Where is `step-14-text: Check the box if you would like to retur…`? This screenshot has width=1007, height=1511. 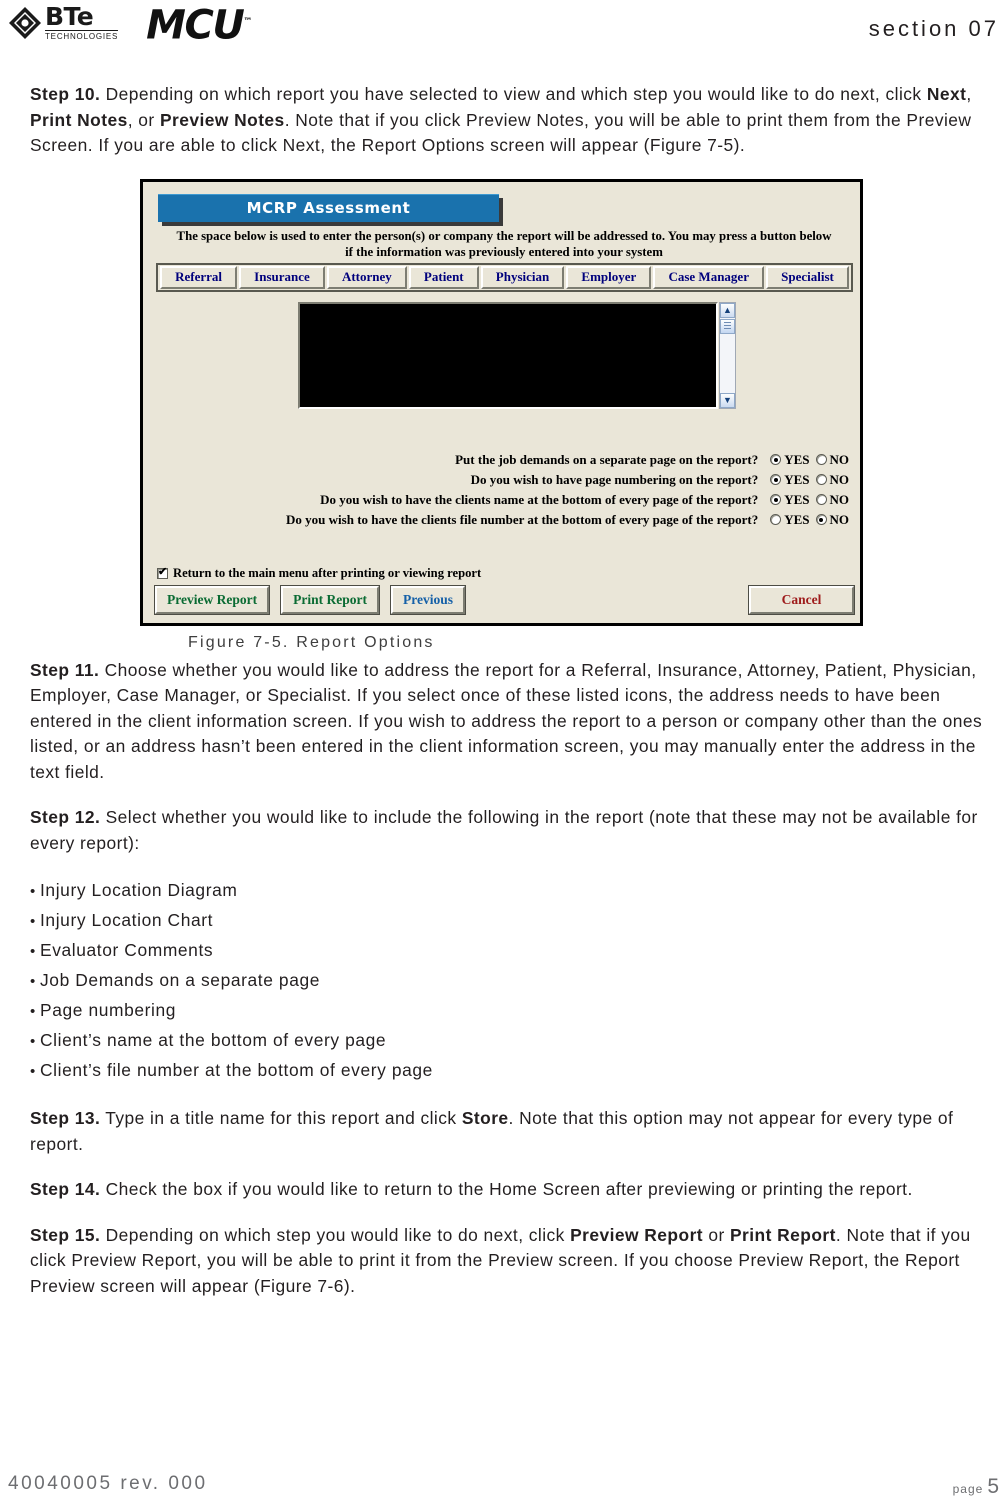
step-14-text: Check the box if you would like to retur… is located at coordinates (506, 1189).